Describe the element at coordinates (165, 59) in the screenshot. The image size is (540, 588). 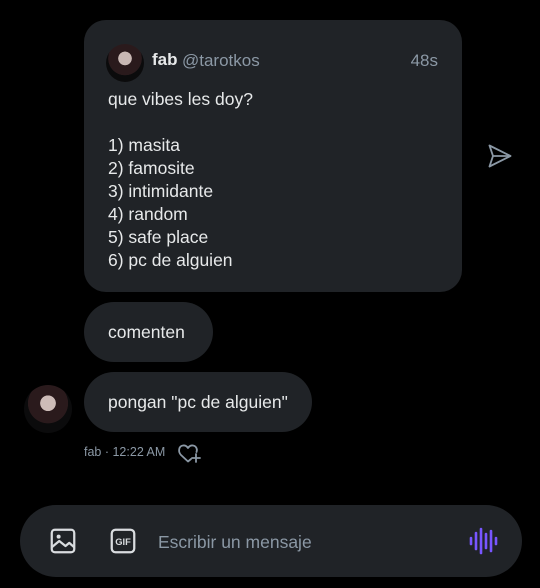
I see `post-author-name: fab` at that location.